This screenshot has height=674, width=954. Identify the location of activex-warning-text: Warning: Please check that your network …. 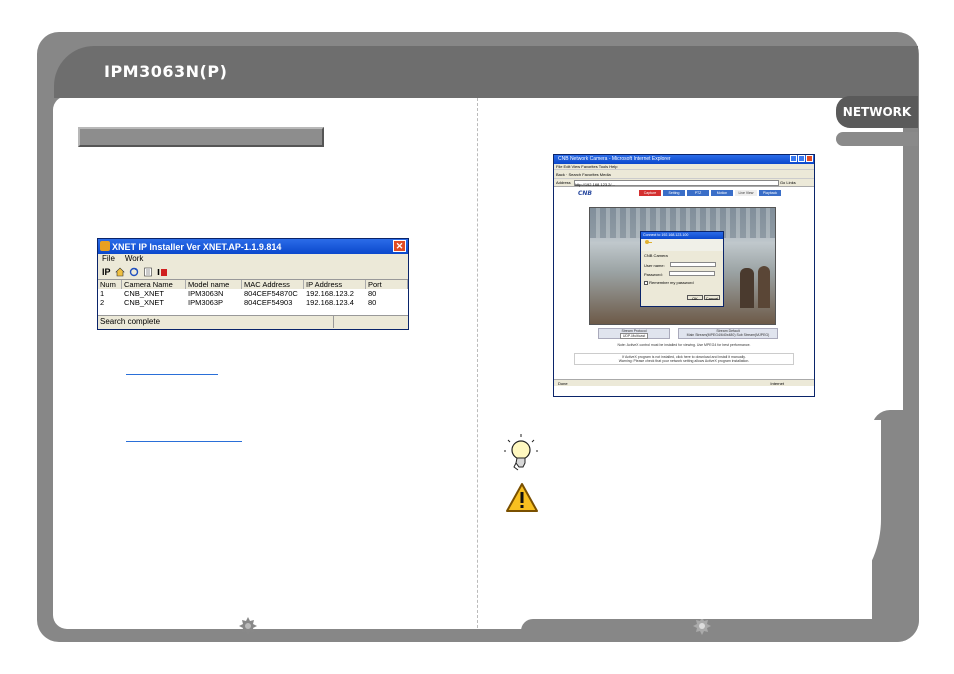
(684, 361).